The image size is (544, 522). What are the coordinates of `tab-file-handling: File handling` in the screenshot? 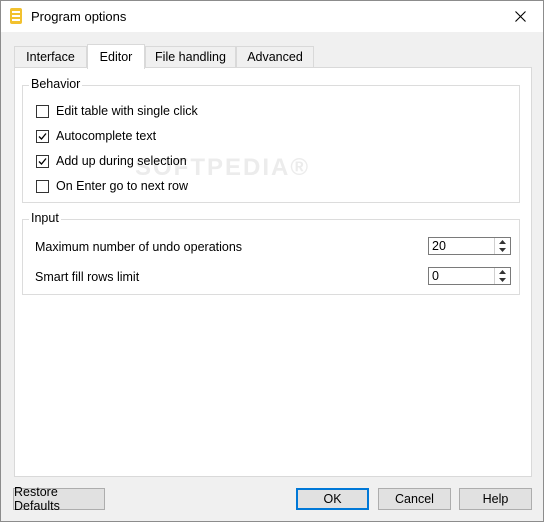 It's located at (190, 56).